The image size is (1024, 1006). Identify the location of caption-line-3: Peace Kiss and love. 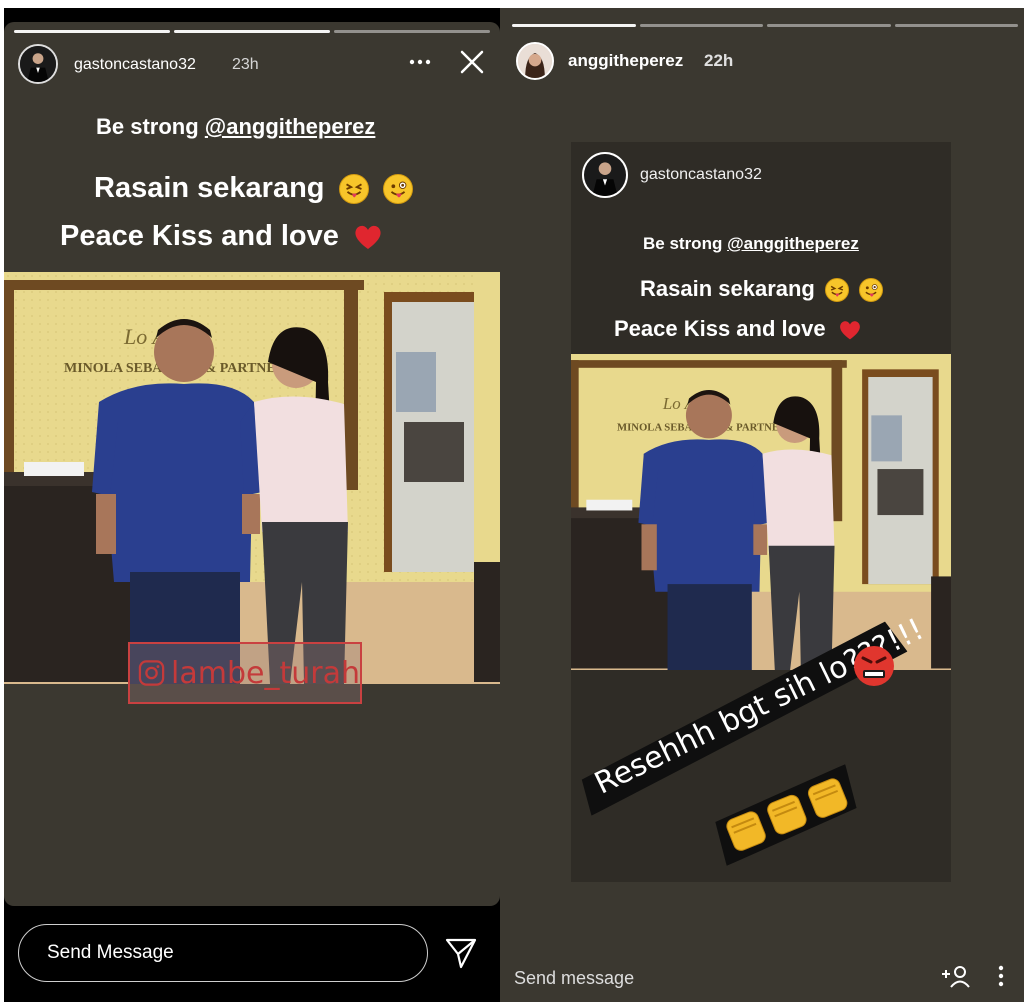
(221, 236).